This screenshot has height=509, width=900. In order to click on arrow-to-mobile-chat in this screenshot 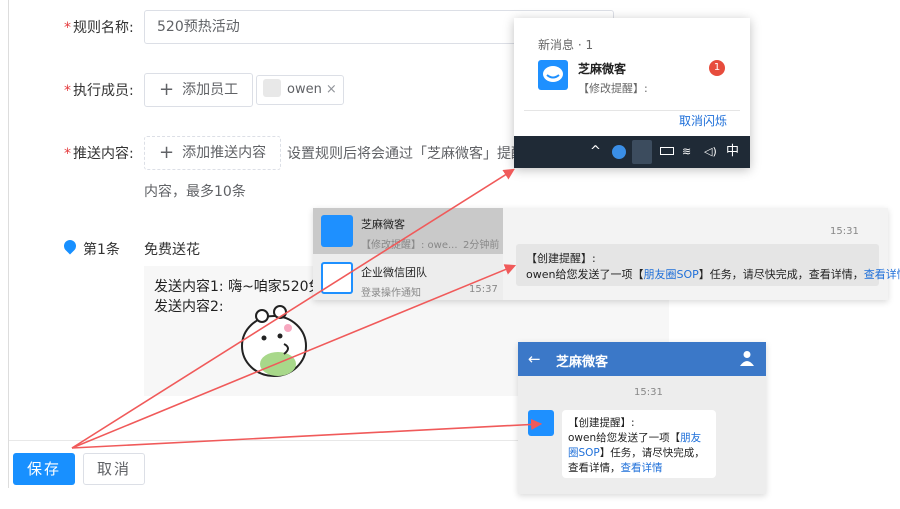, I will do `click(307, 433)`.